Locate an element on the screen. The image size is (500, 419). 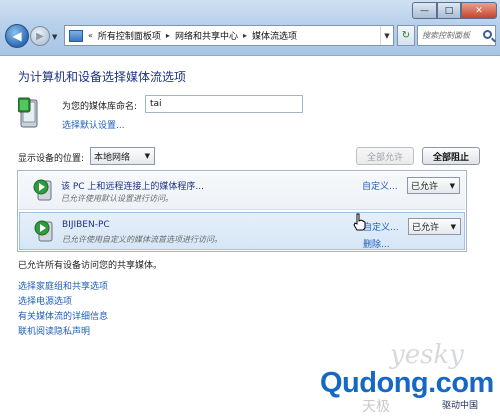
breadcrumb-network-sharing-center: 网络和共享中心 is located at coordinates (206, 35).